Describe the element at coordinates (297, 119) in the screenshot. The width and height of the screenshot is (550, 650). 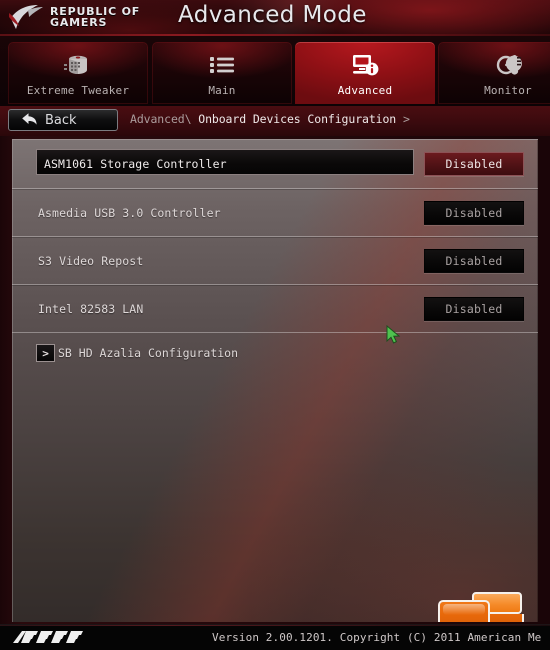
I see `breadcrumb-current: Onboard Devices Configuration` at that location.